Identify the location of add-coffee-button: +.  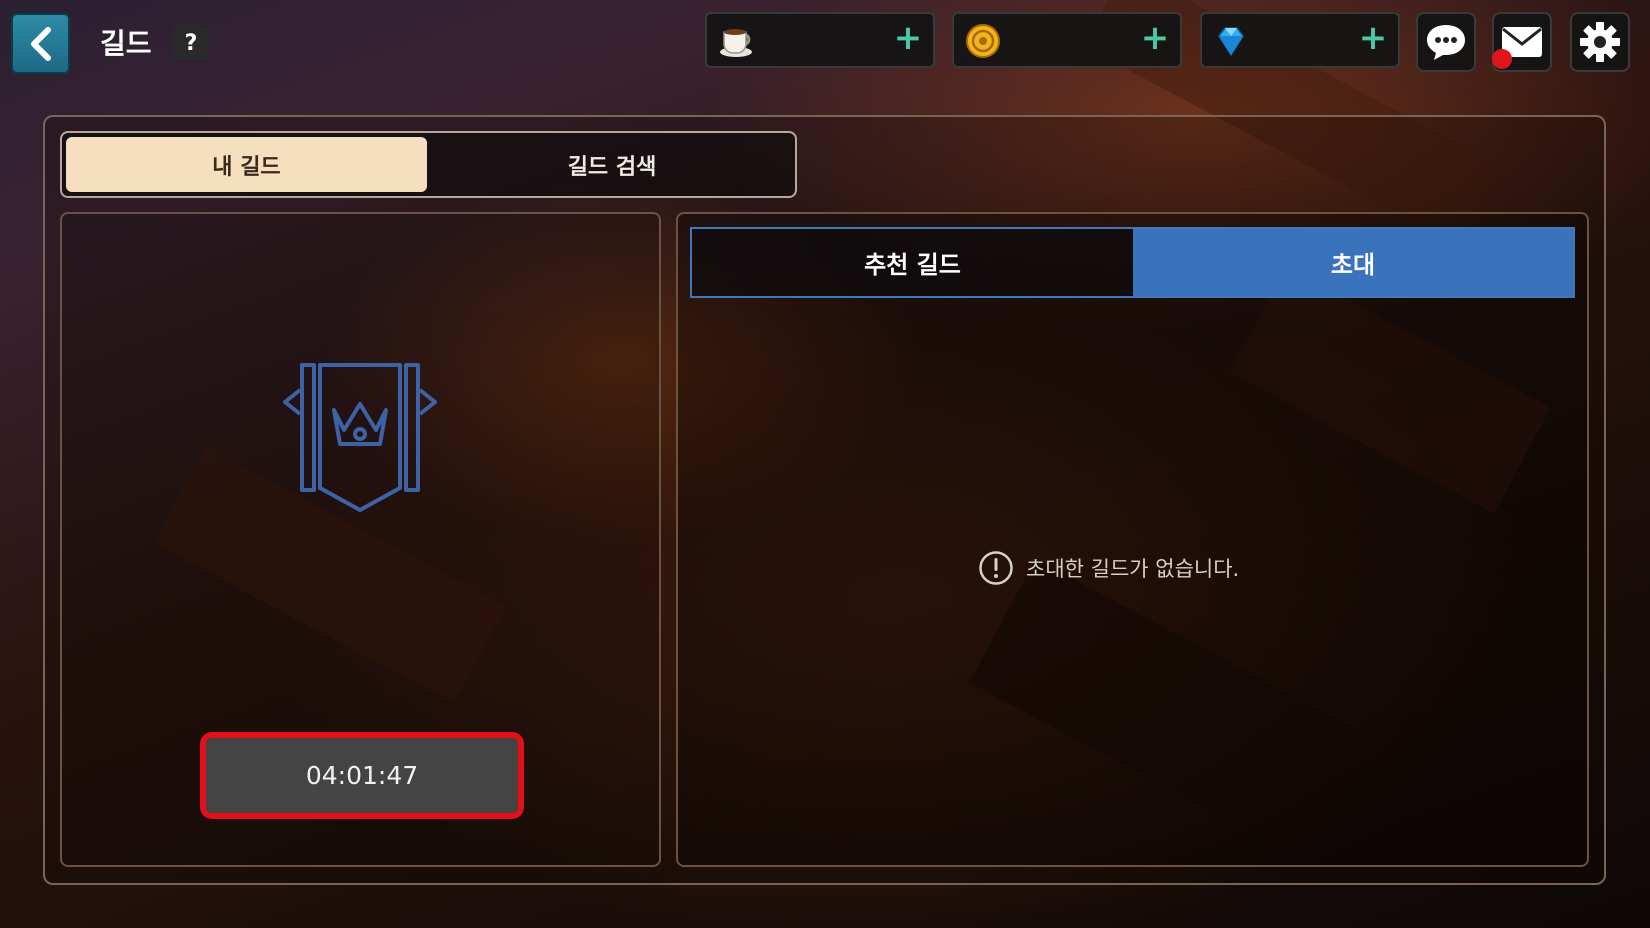
(908, 38).